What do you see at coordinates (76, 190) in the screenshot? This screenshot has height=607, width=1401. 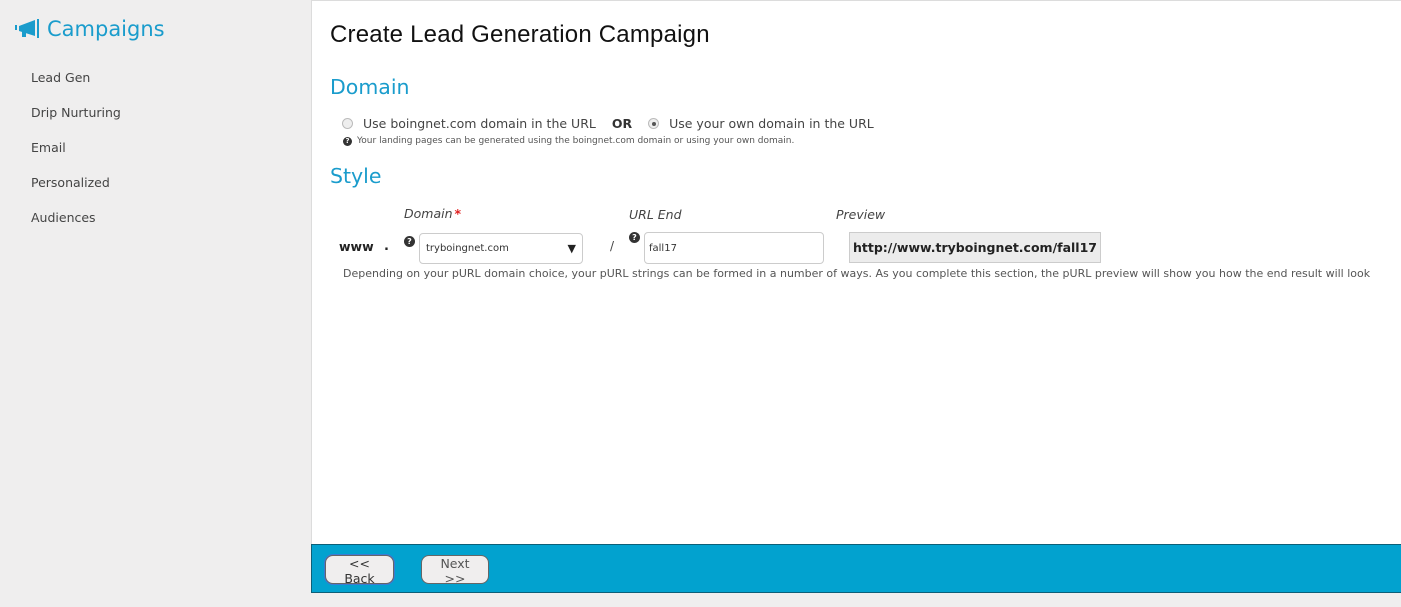 I see `sidebar-item-personalized: Personalized` at bounding box center [76, 190].